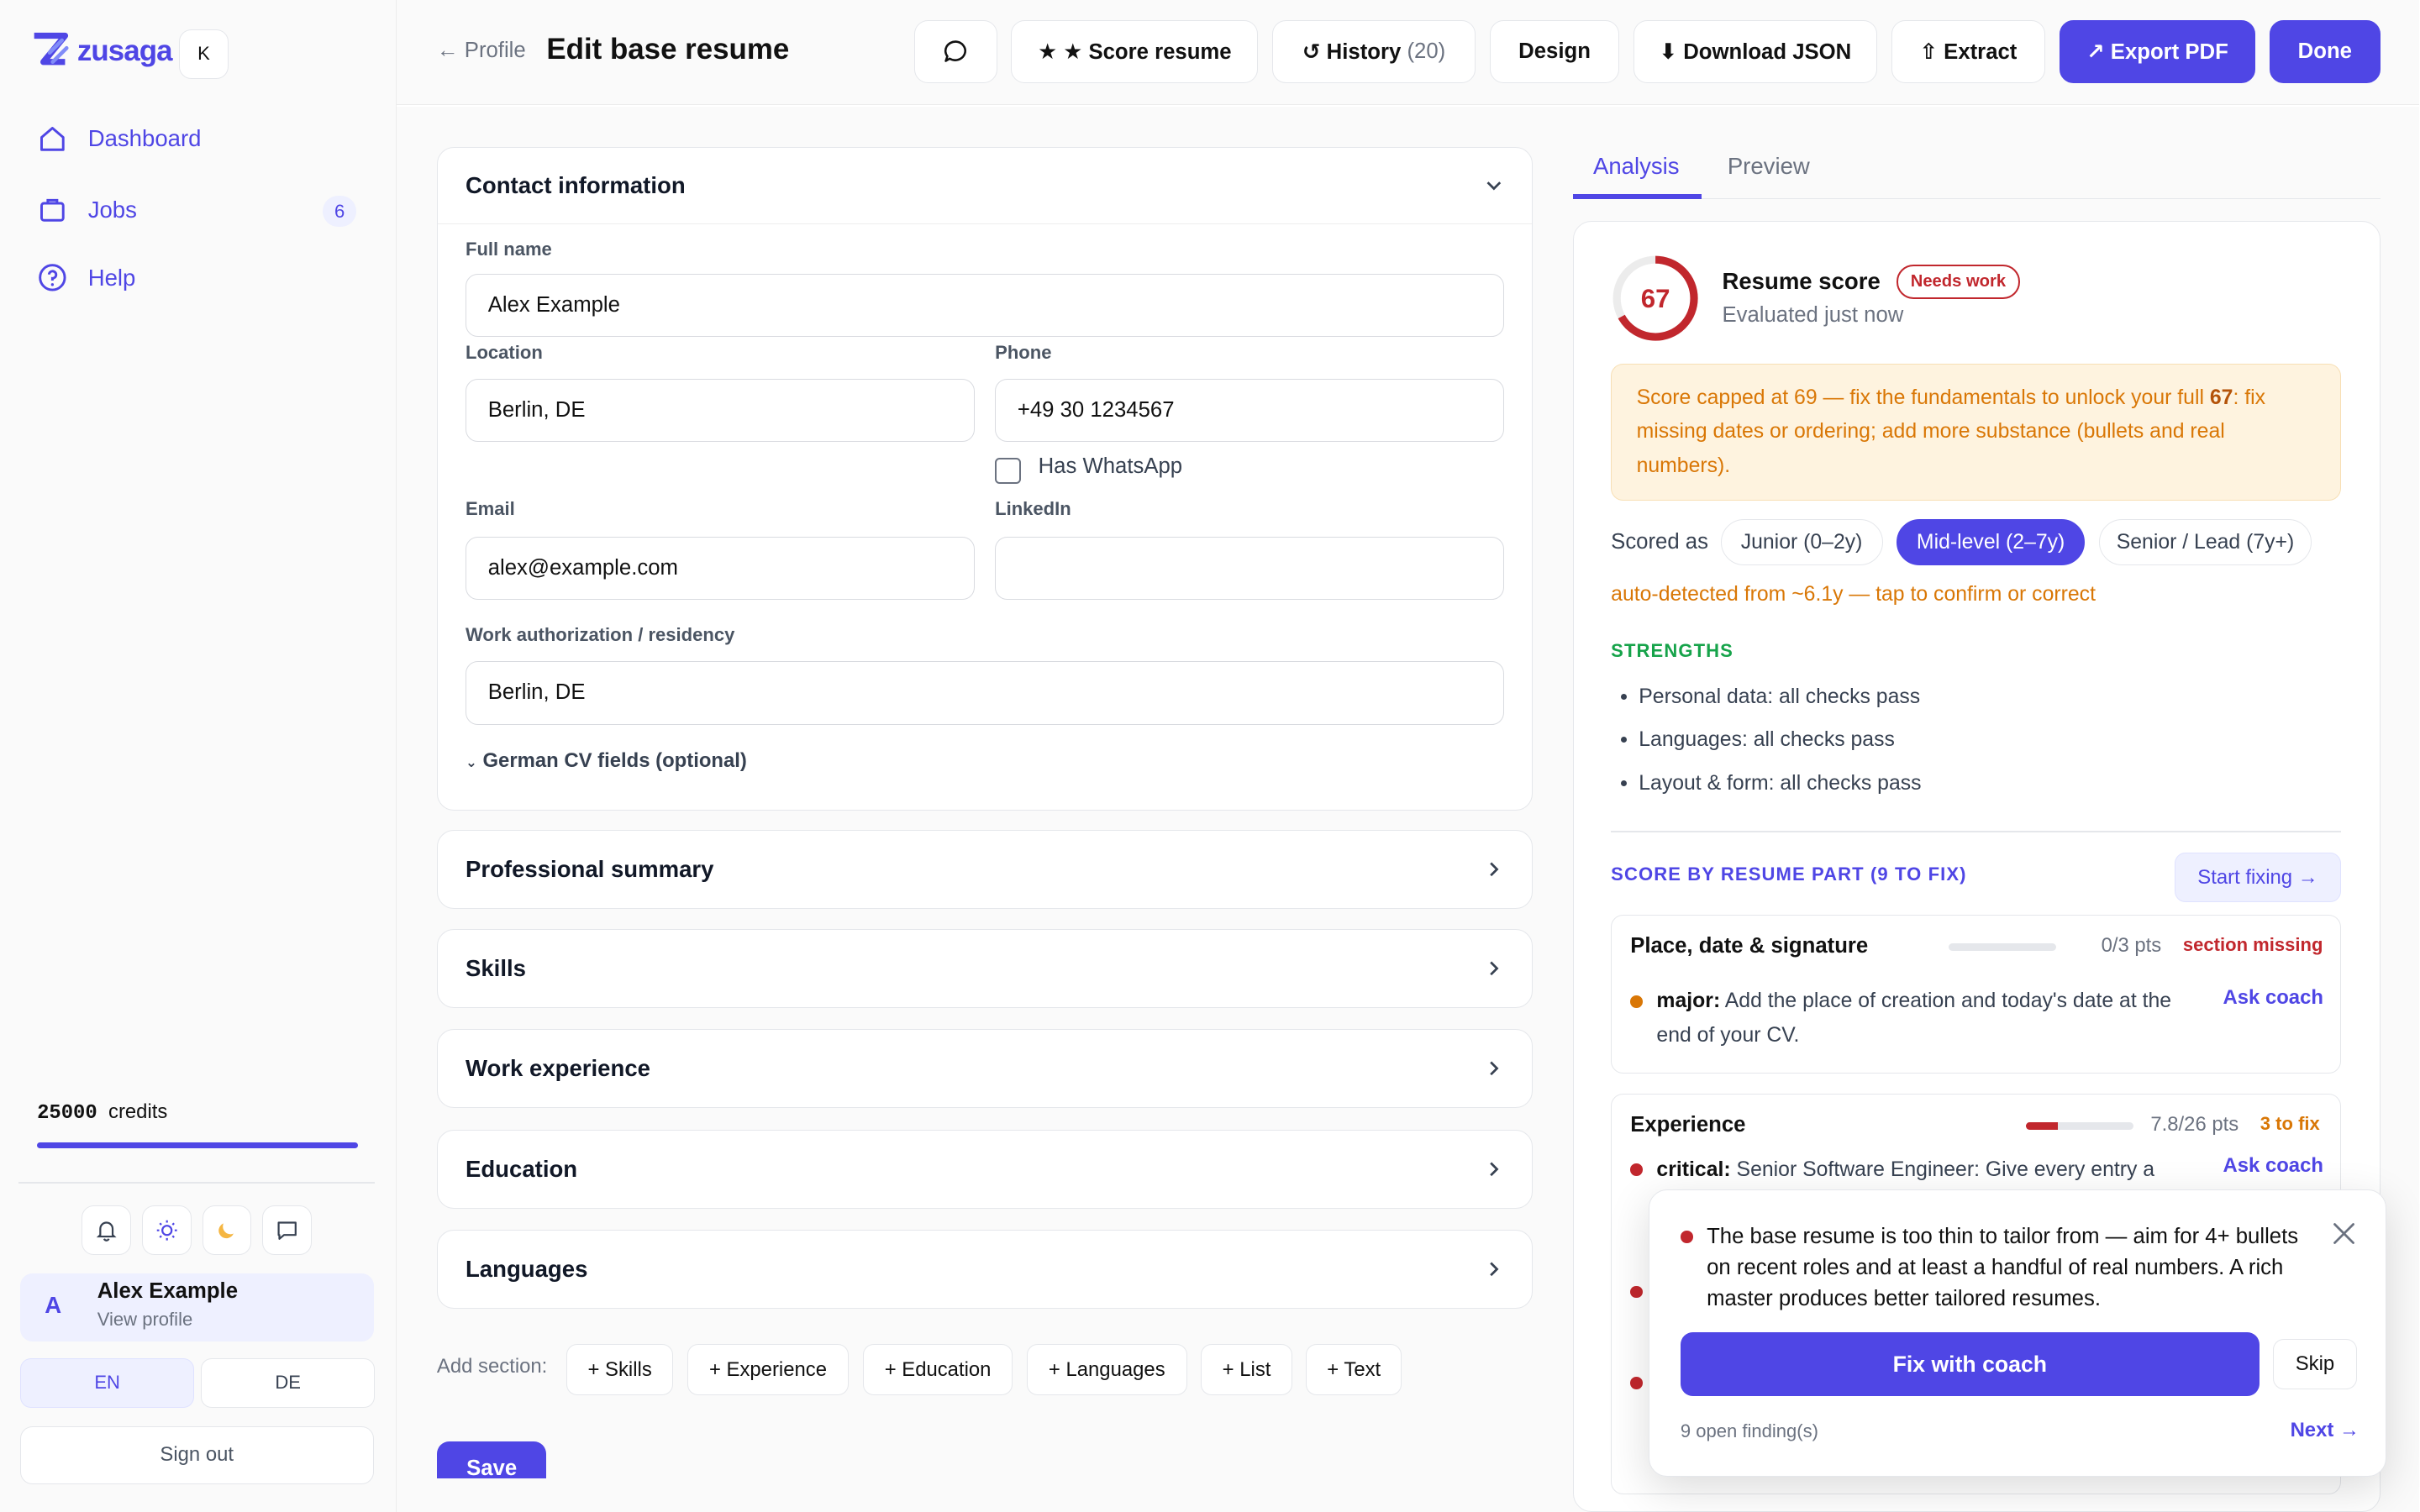 The height and width of the screenshot is (1512, 2420). Describe the element at coordinates (955, 51) in the screenshot. I see `comments-button` at that location.